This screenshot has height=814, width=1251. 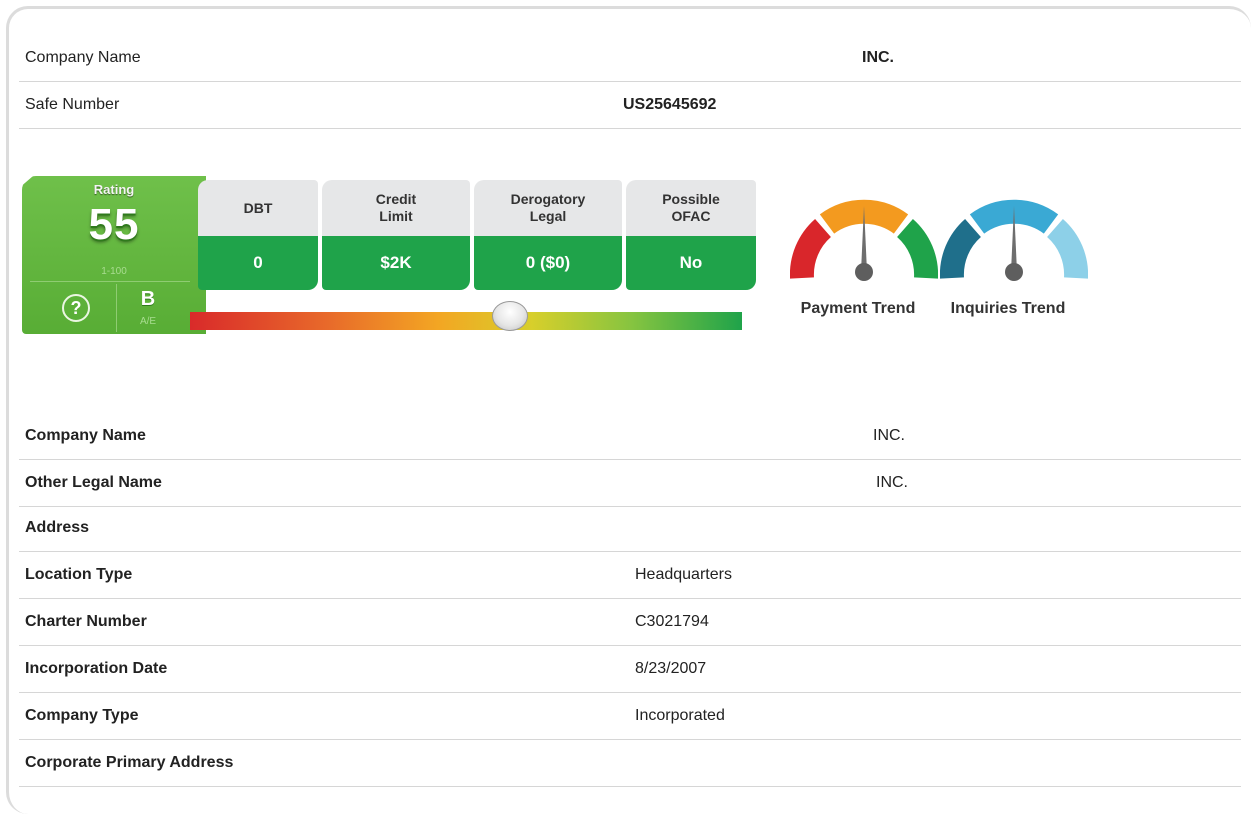 What do you see at coordinates (672, 621) in the screenshot?
I see `row-value: C3021794` at bounding box center [672, 621].